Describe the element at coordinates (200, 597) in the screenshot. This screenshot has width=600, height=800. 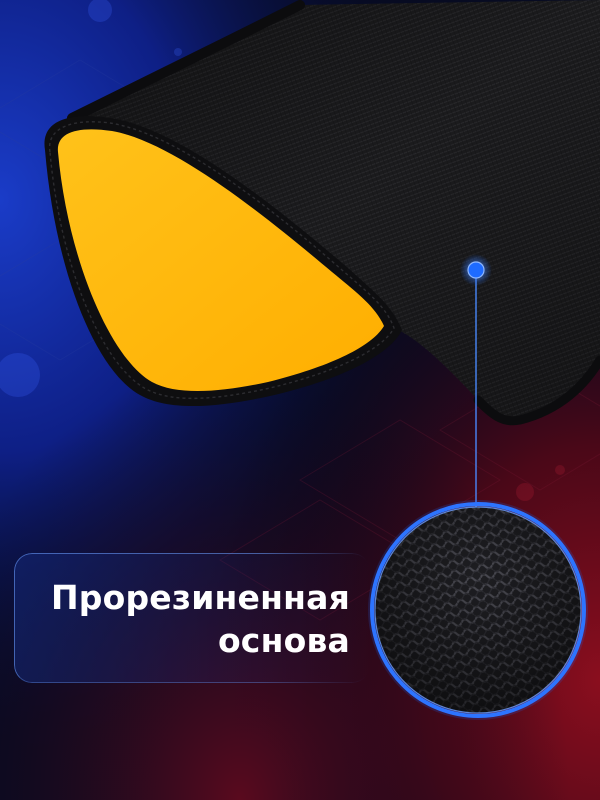
I see `caption-line-1: Прорезиненная` at that location.